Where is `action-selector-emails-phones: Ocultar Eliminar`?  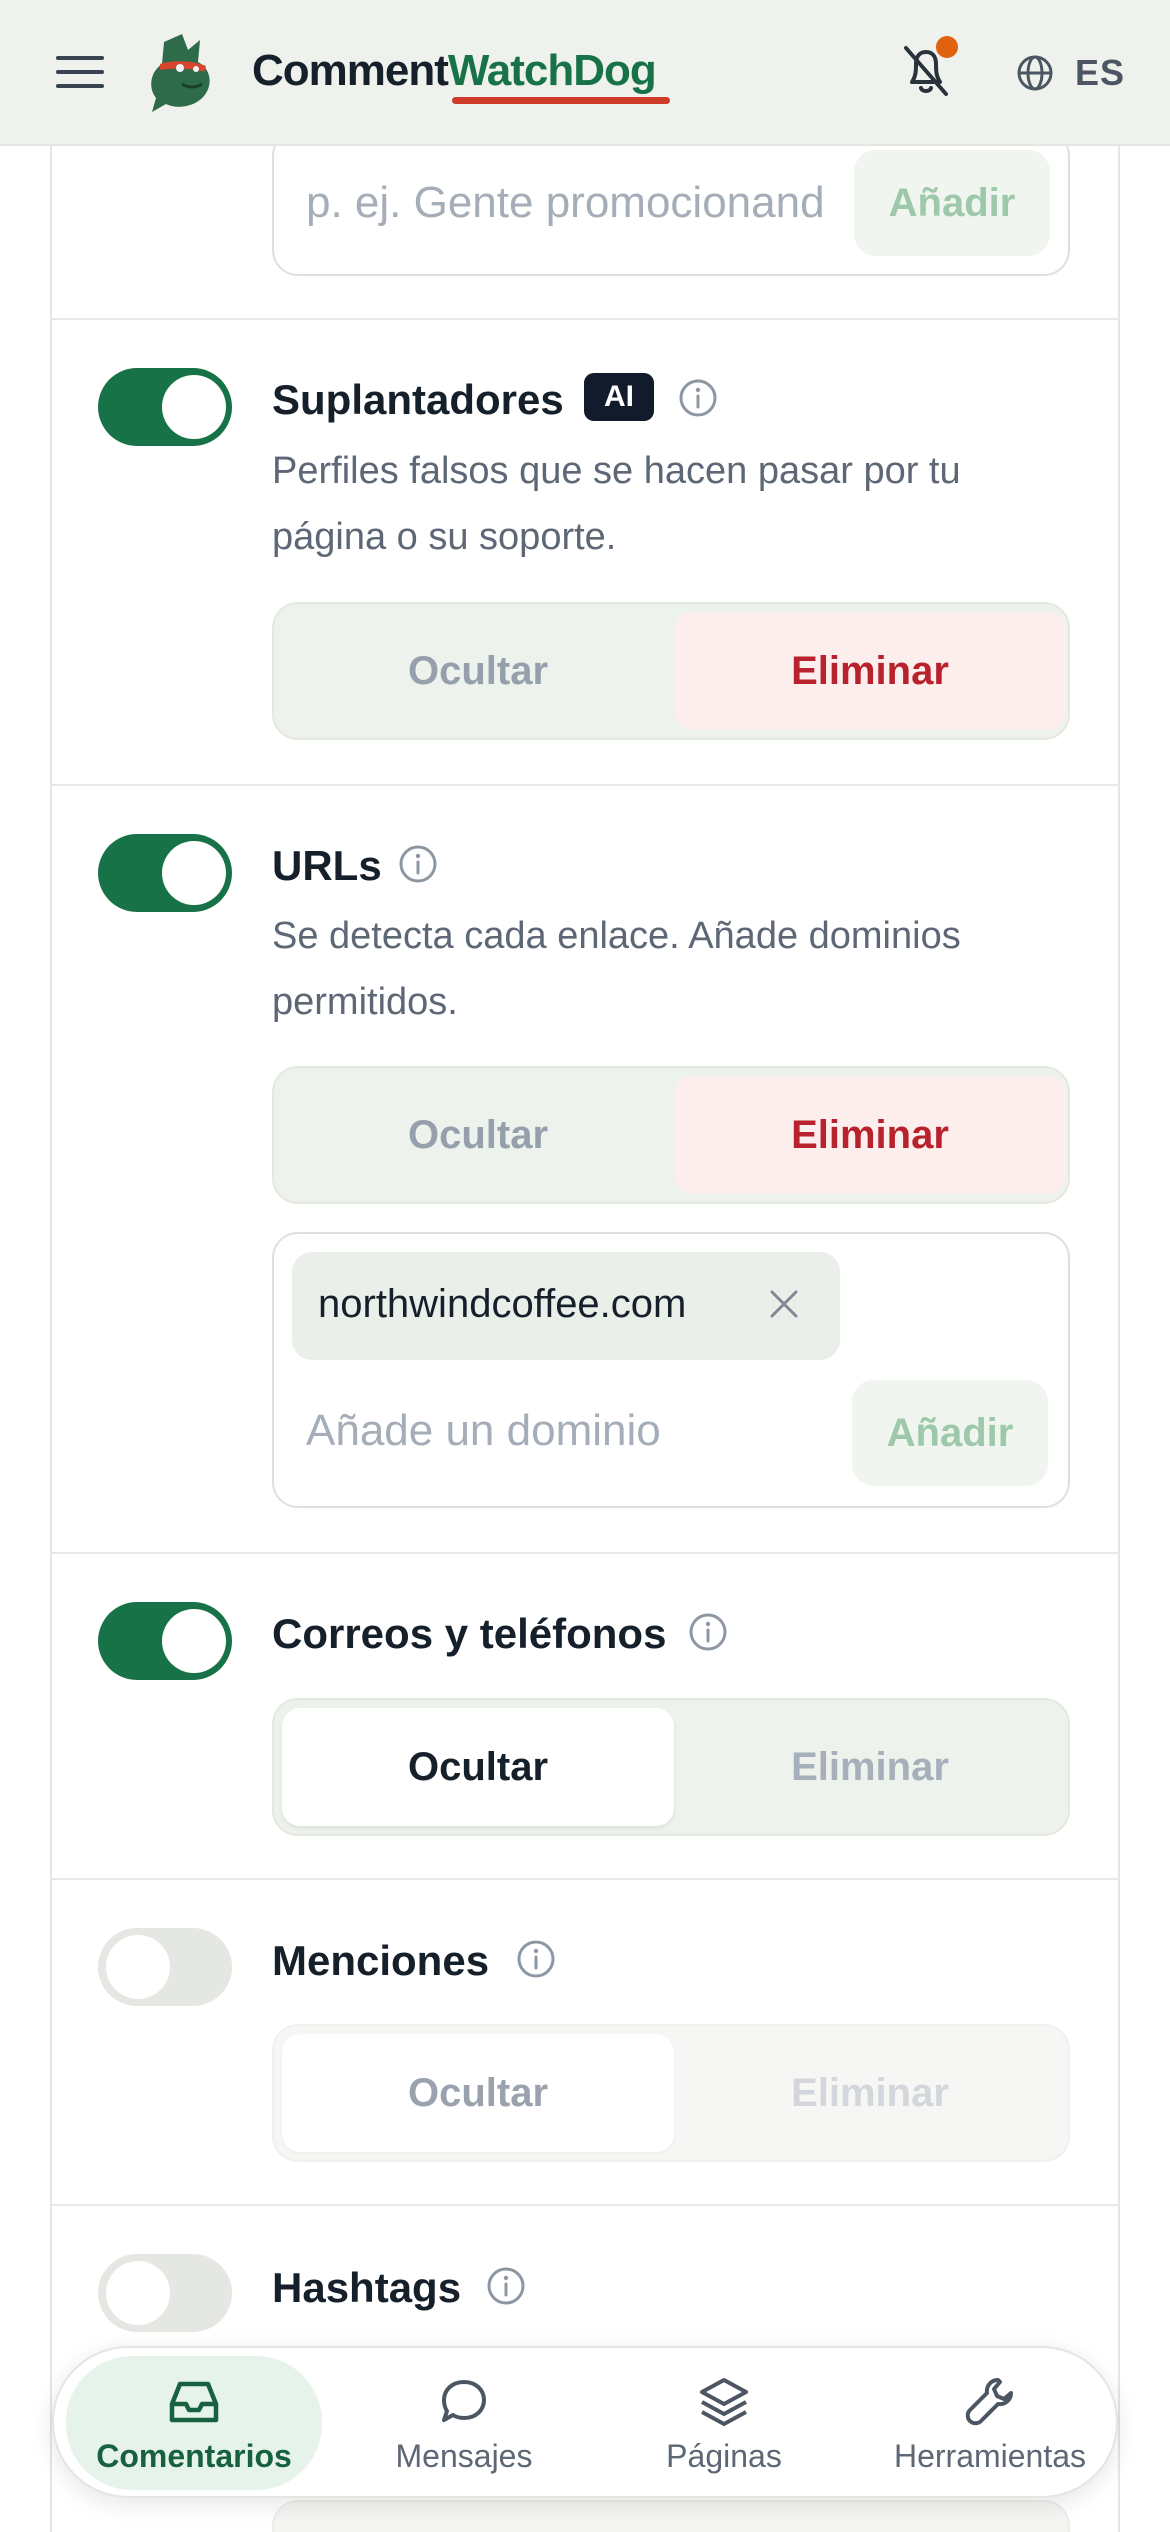 action-selector-emails-phones: Ocultar Eliminar is located at coordinates (671, 1767).